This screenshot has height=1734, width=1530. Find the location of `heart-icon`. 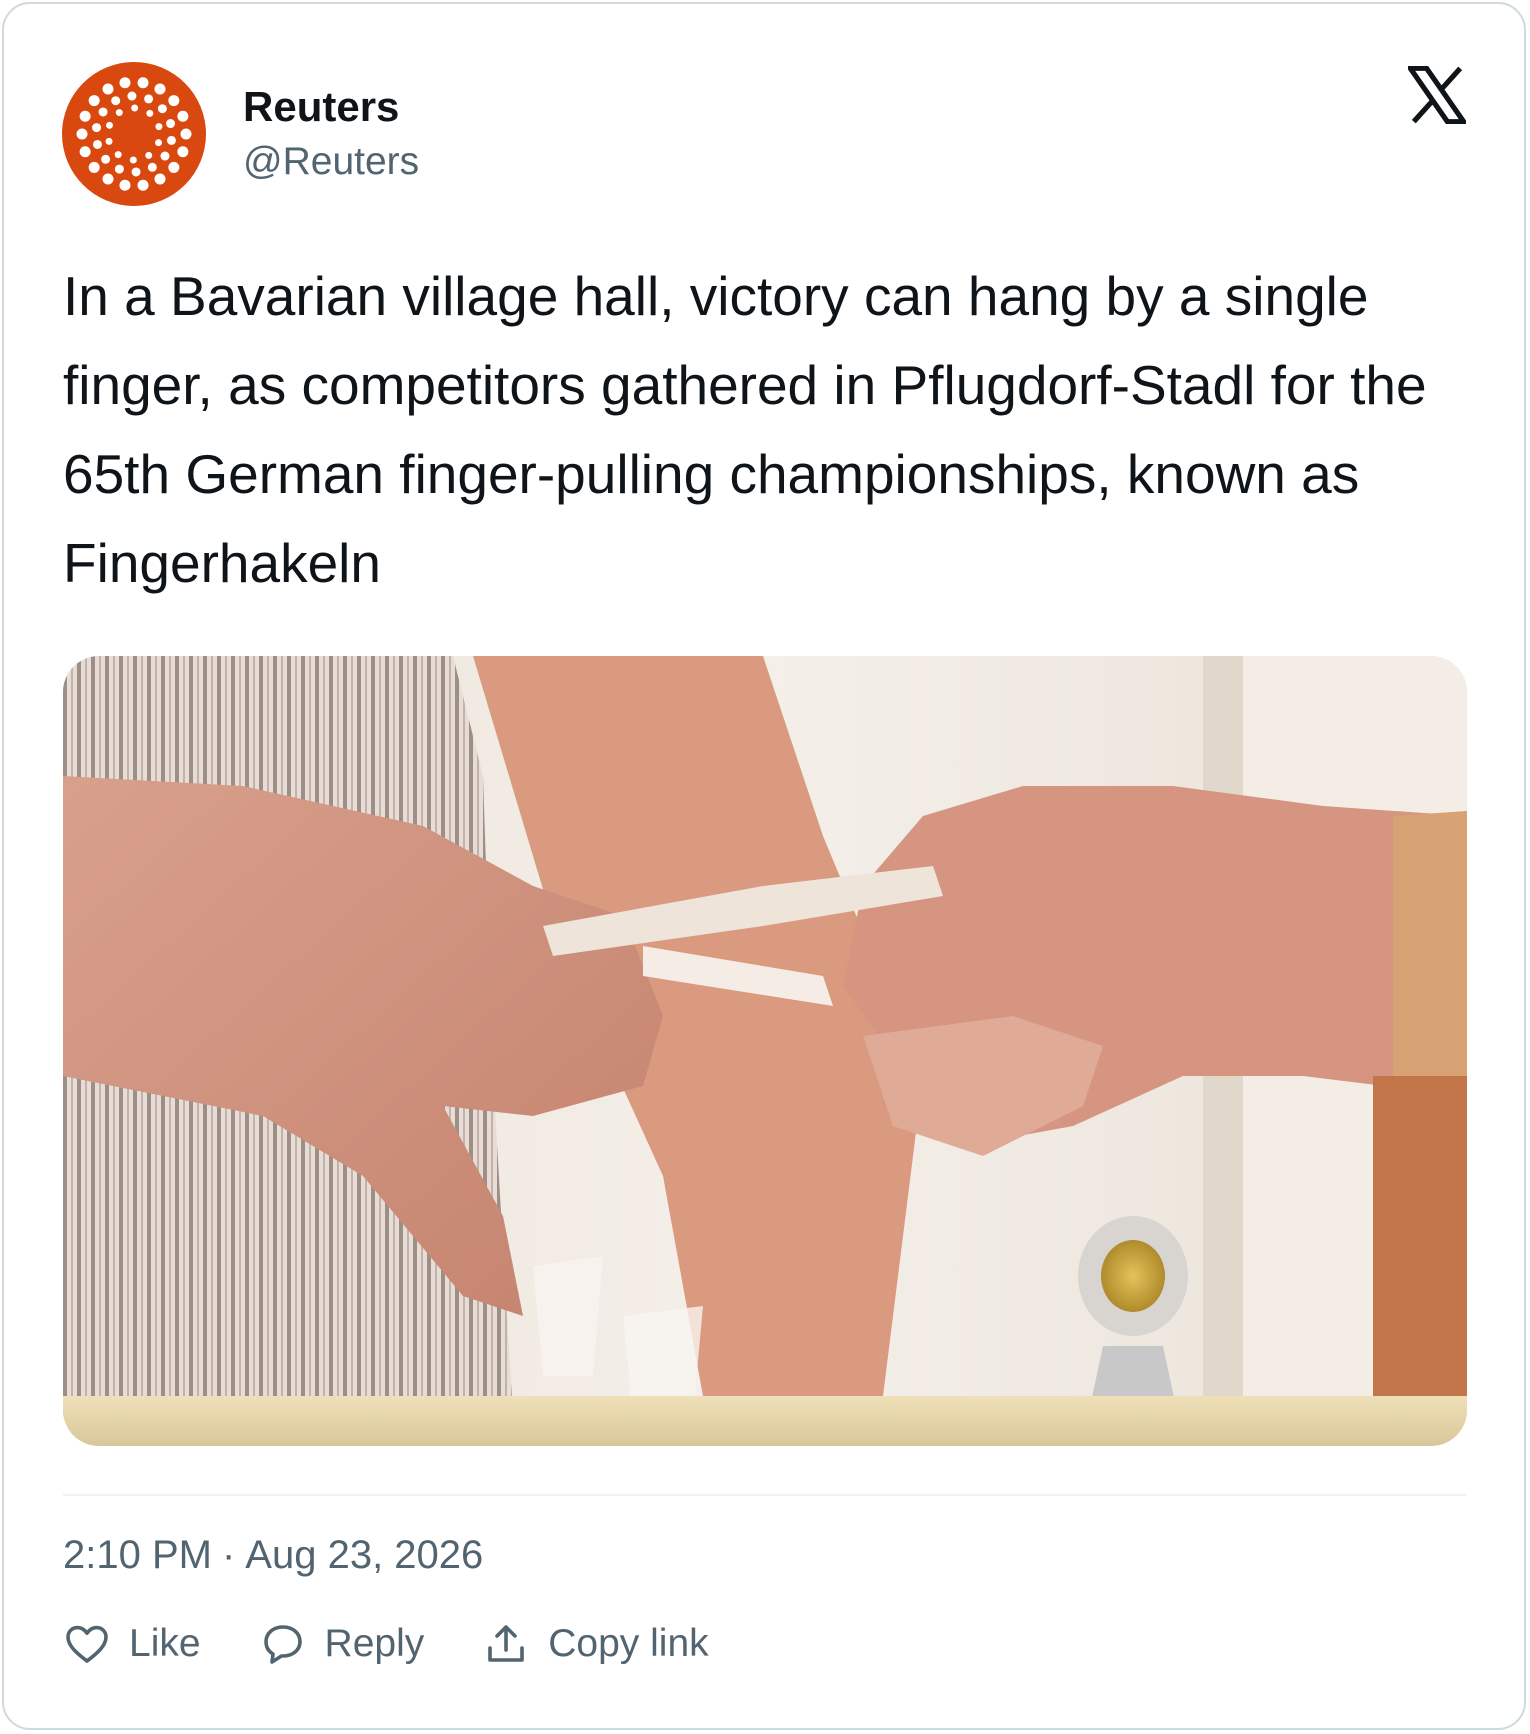

heart-icon is located at coordinates (87, 1644).